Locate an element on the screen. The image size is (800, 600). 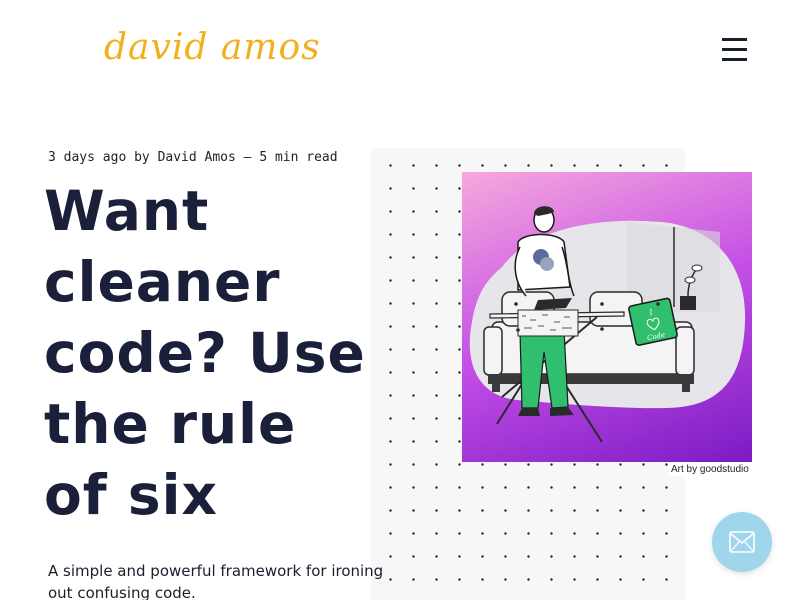
art-credit: Art by goodstudio is located at coordinates (710, 469).